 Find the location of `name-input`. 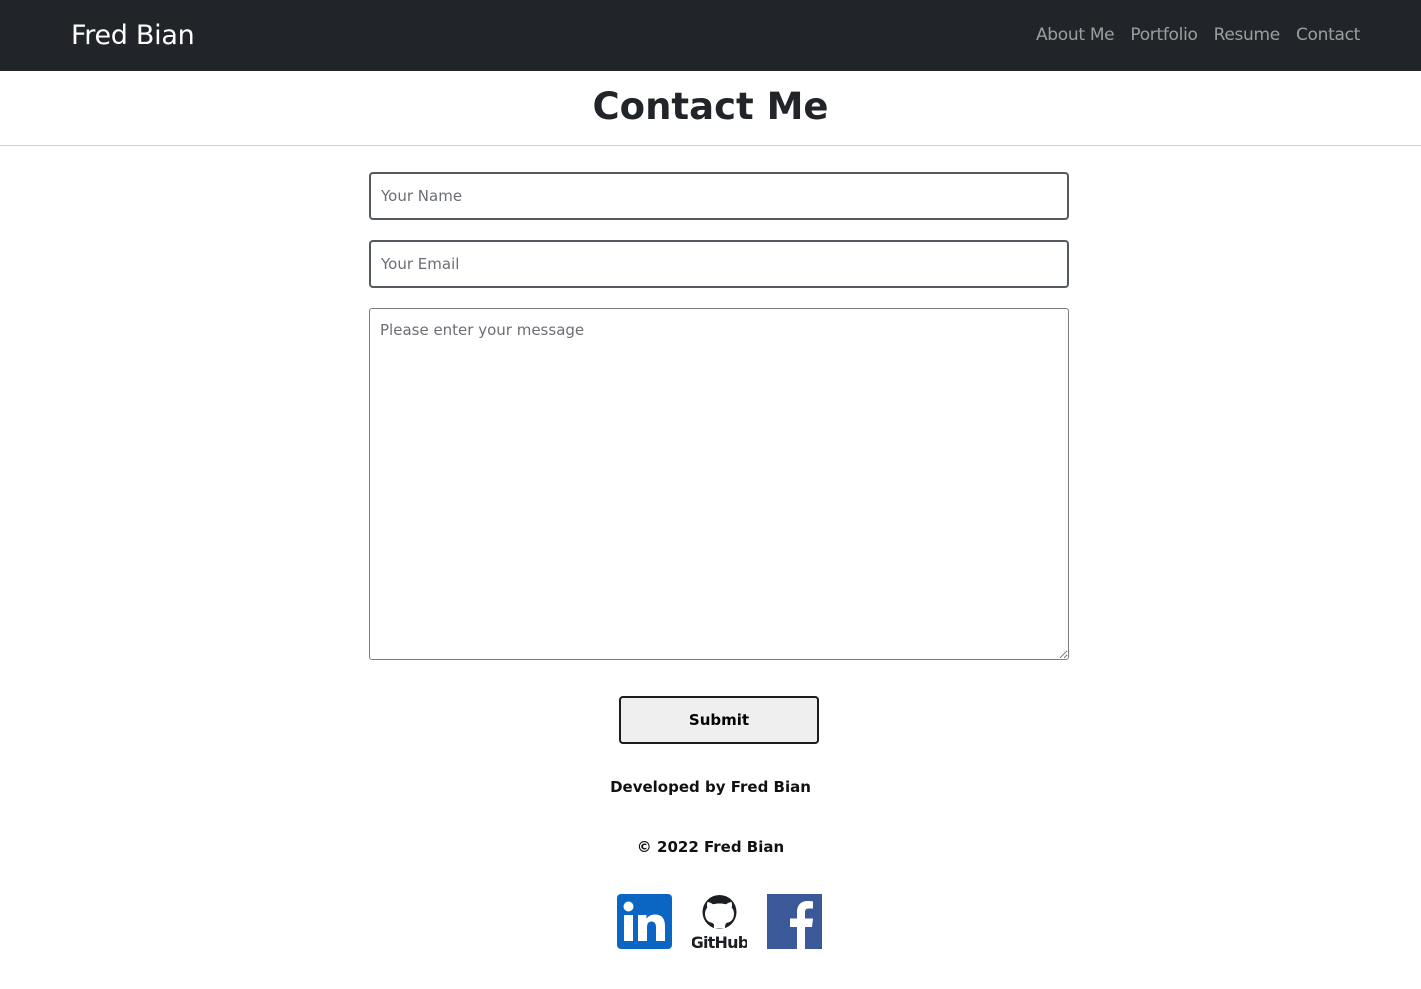

name-input is located at coordinates (719, 196).